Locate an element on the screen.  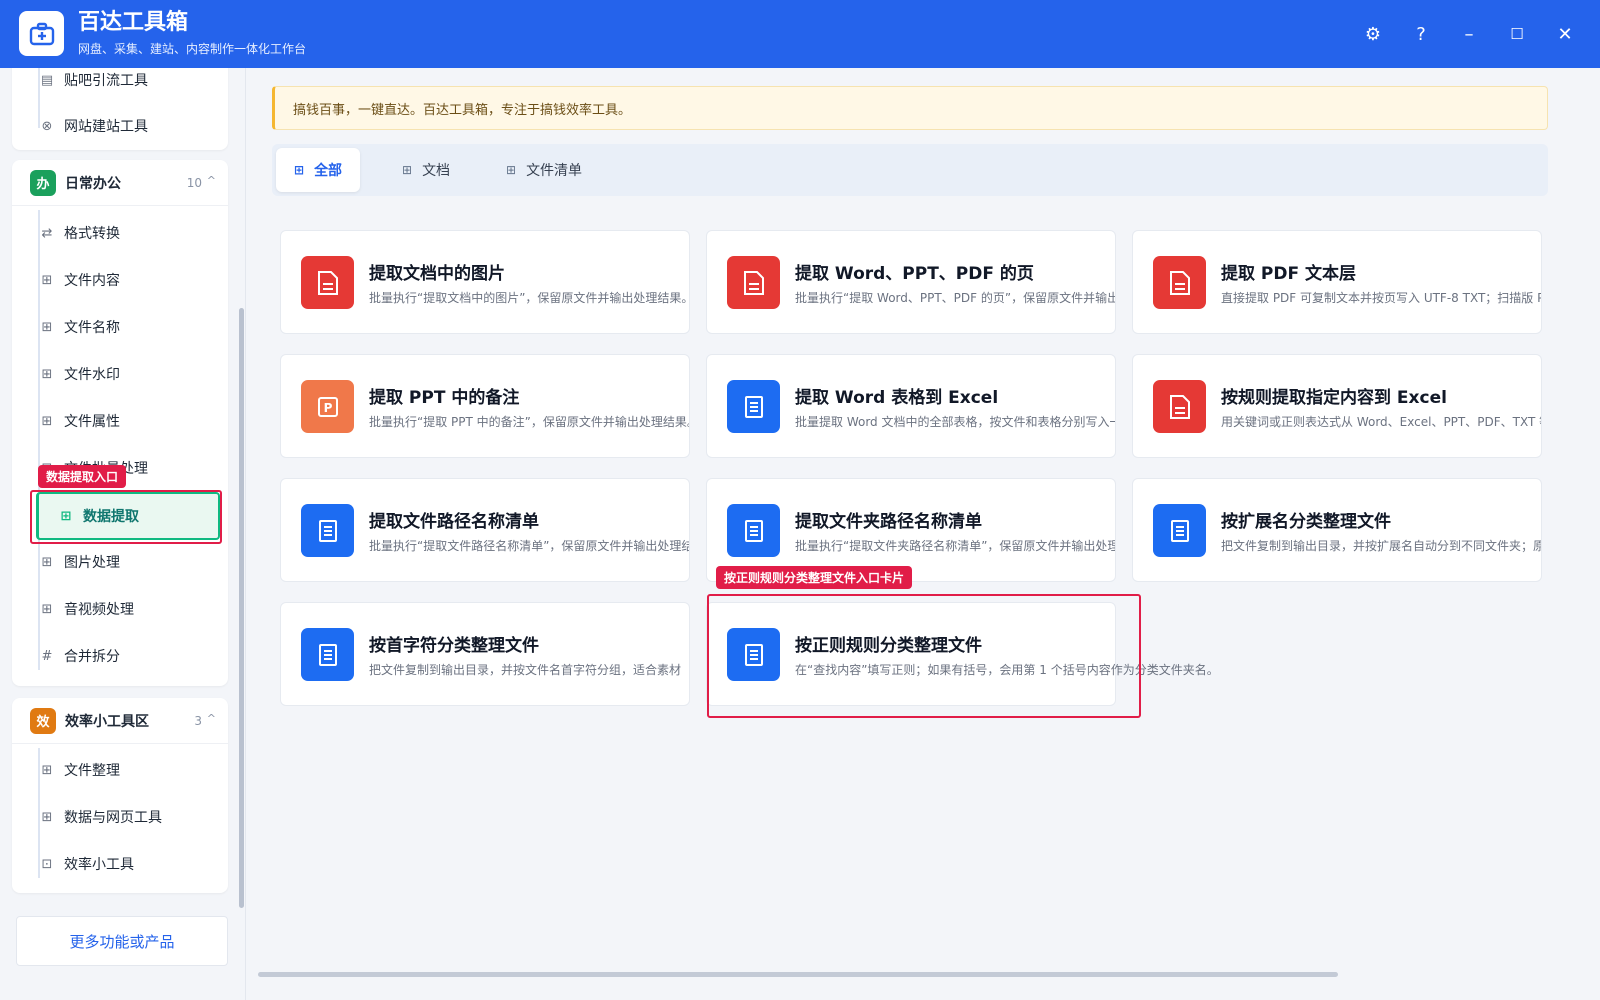
group-badge: 效 is located at coordinates (43, 720).